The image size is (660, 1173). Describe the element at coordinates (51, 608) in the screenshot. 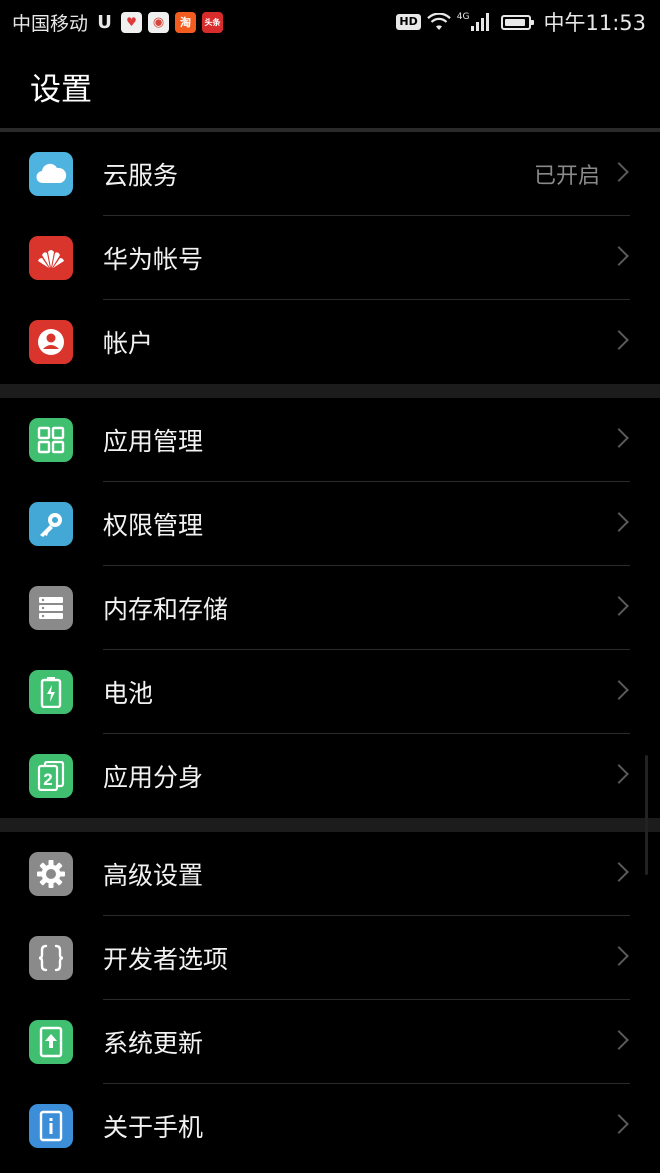

I see `storage-icon` at that location.